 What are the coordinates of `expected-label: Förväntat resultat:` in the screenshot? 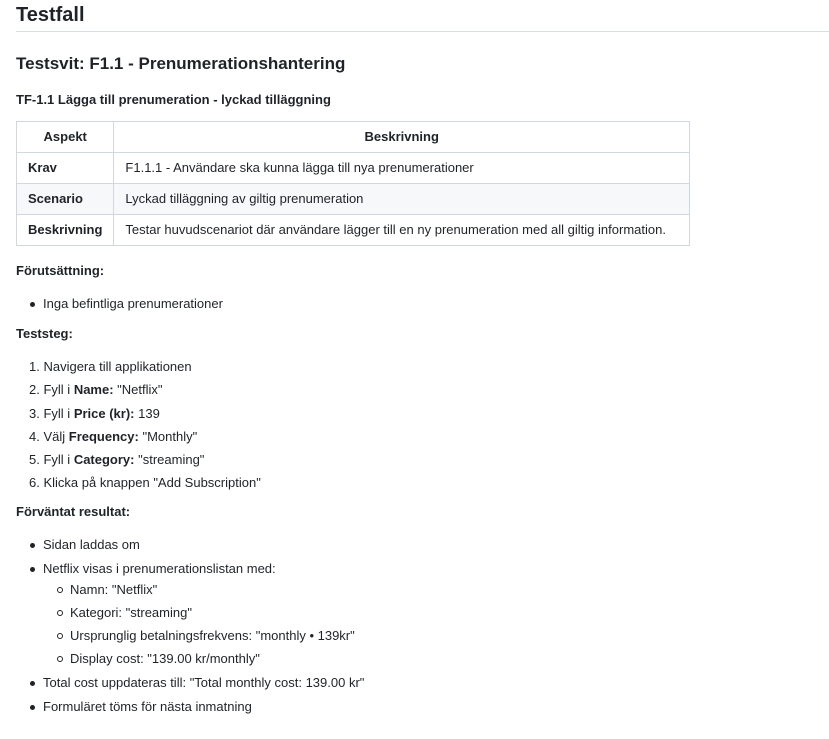 It's located at (73, 512).